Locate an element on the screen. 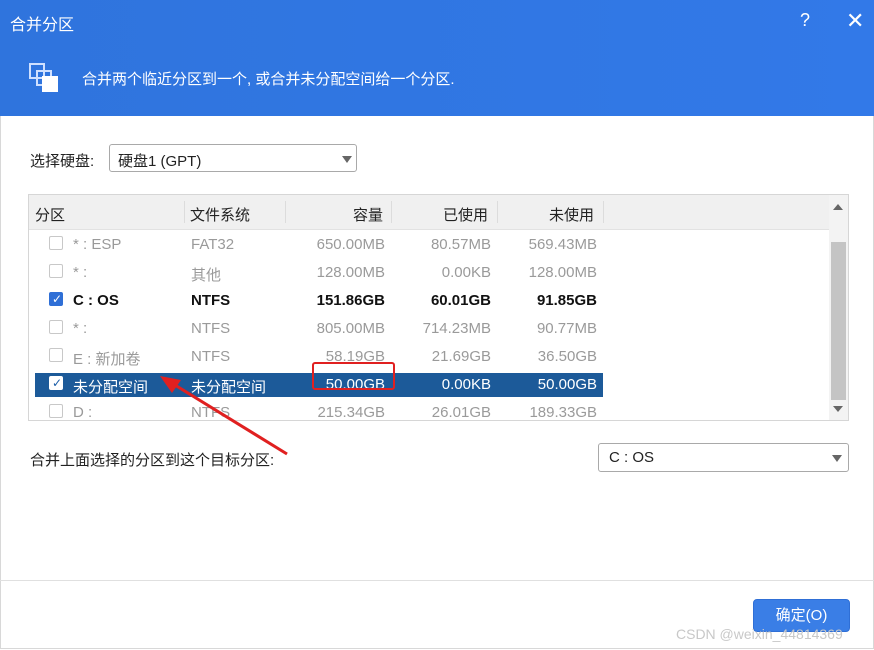  disk-select-value: 硬盘1 (GPT) is located at coordinates (160, 161).